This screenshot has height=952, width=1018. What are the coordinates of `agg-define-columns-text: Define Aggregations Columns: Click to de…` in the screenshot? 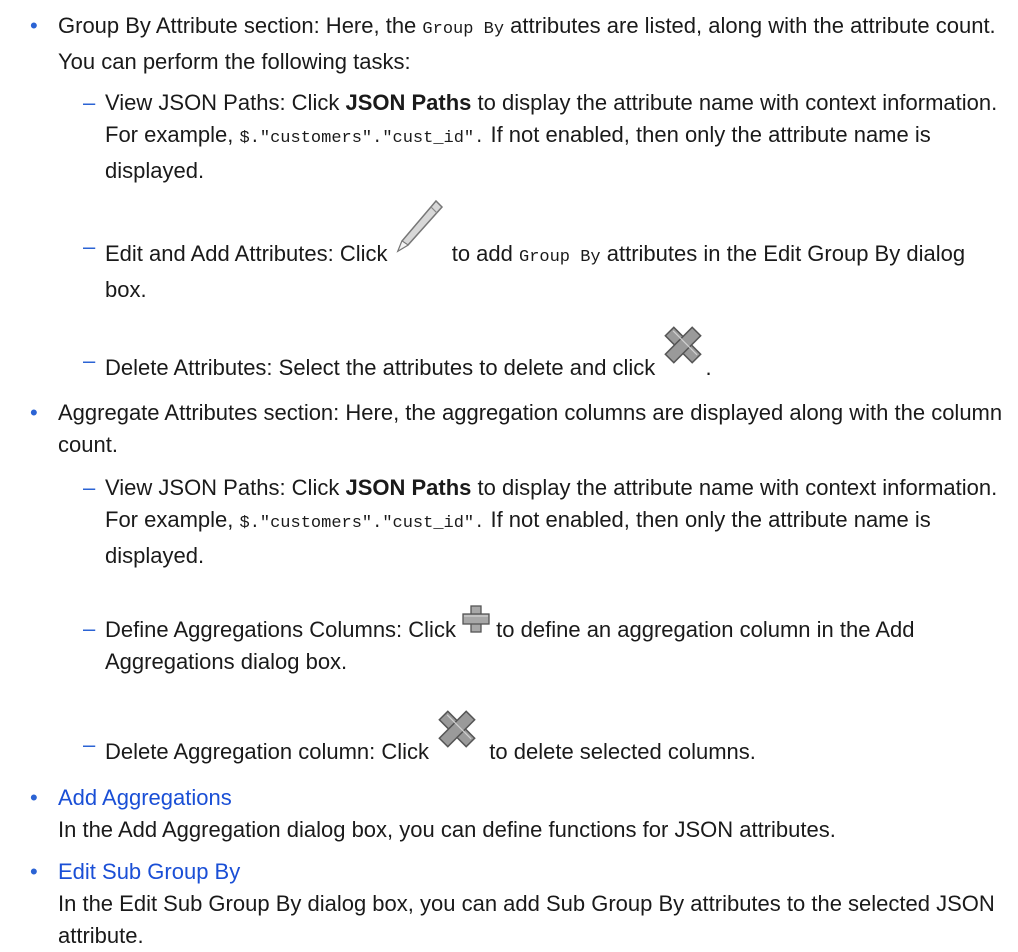 It's located at (557, 641).